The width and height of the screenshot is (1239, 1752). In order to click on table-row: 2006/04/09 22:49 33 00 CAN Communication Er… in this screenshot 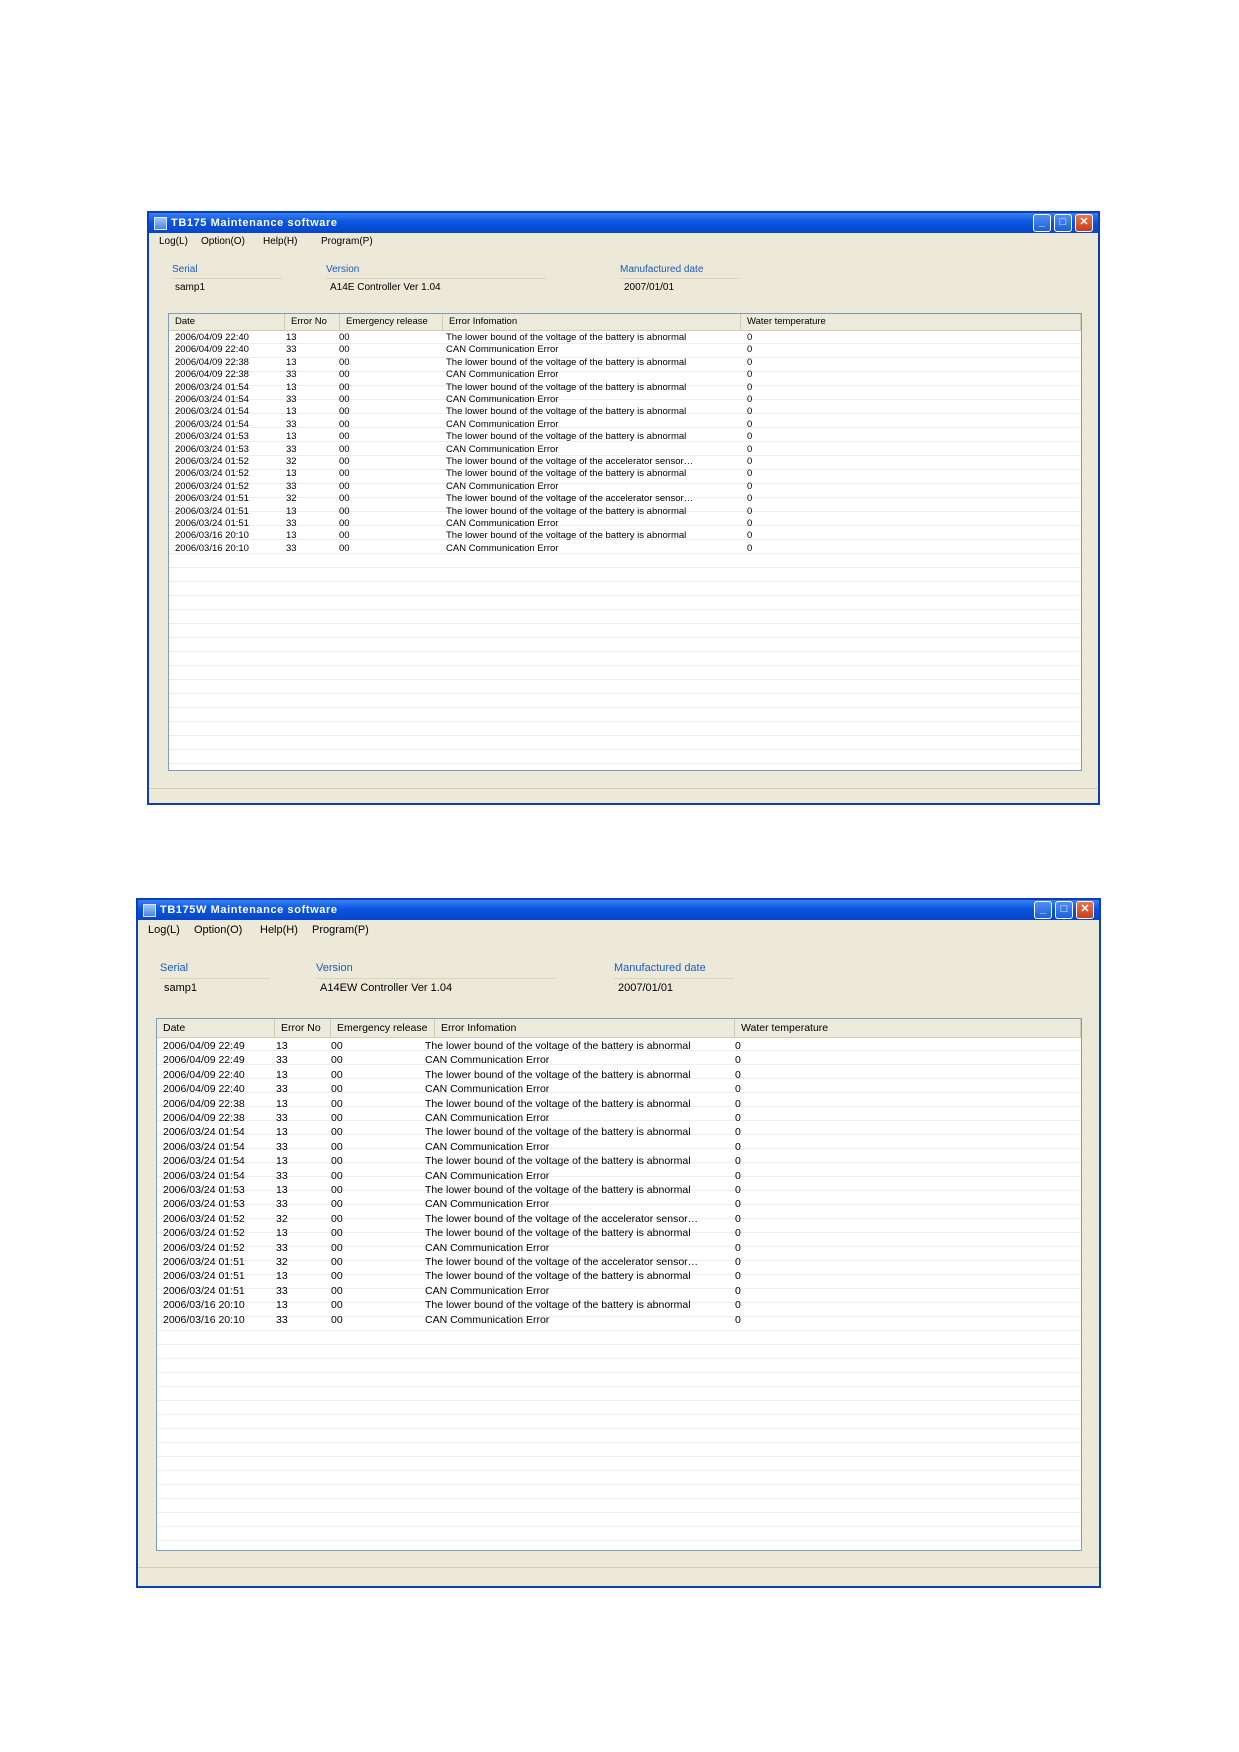, I will do `click(619, 1060)`.